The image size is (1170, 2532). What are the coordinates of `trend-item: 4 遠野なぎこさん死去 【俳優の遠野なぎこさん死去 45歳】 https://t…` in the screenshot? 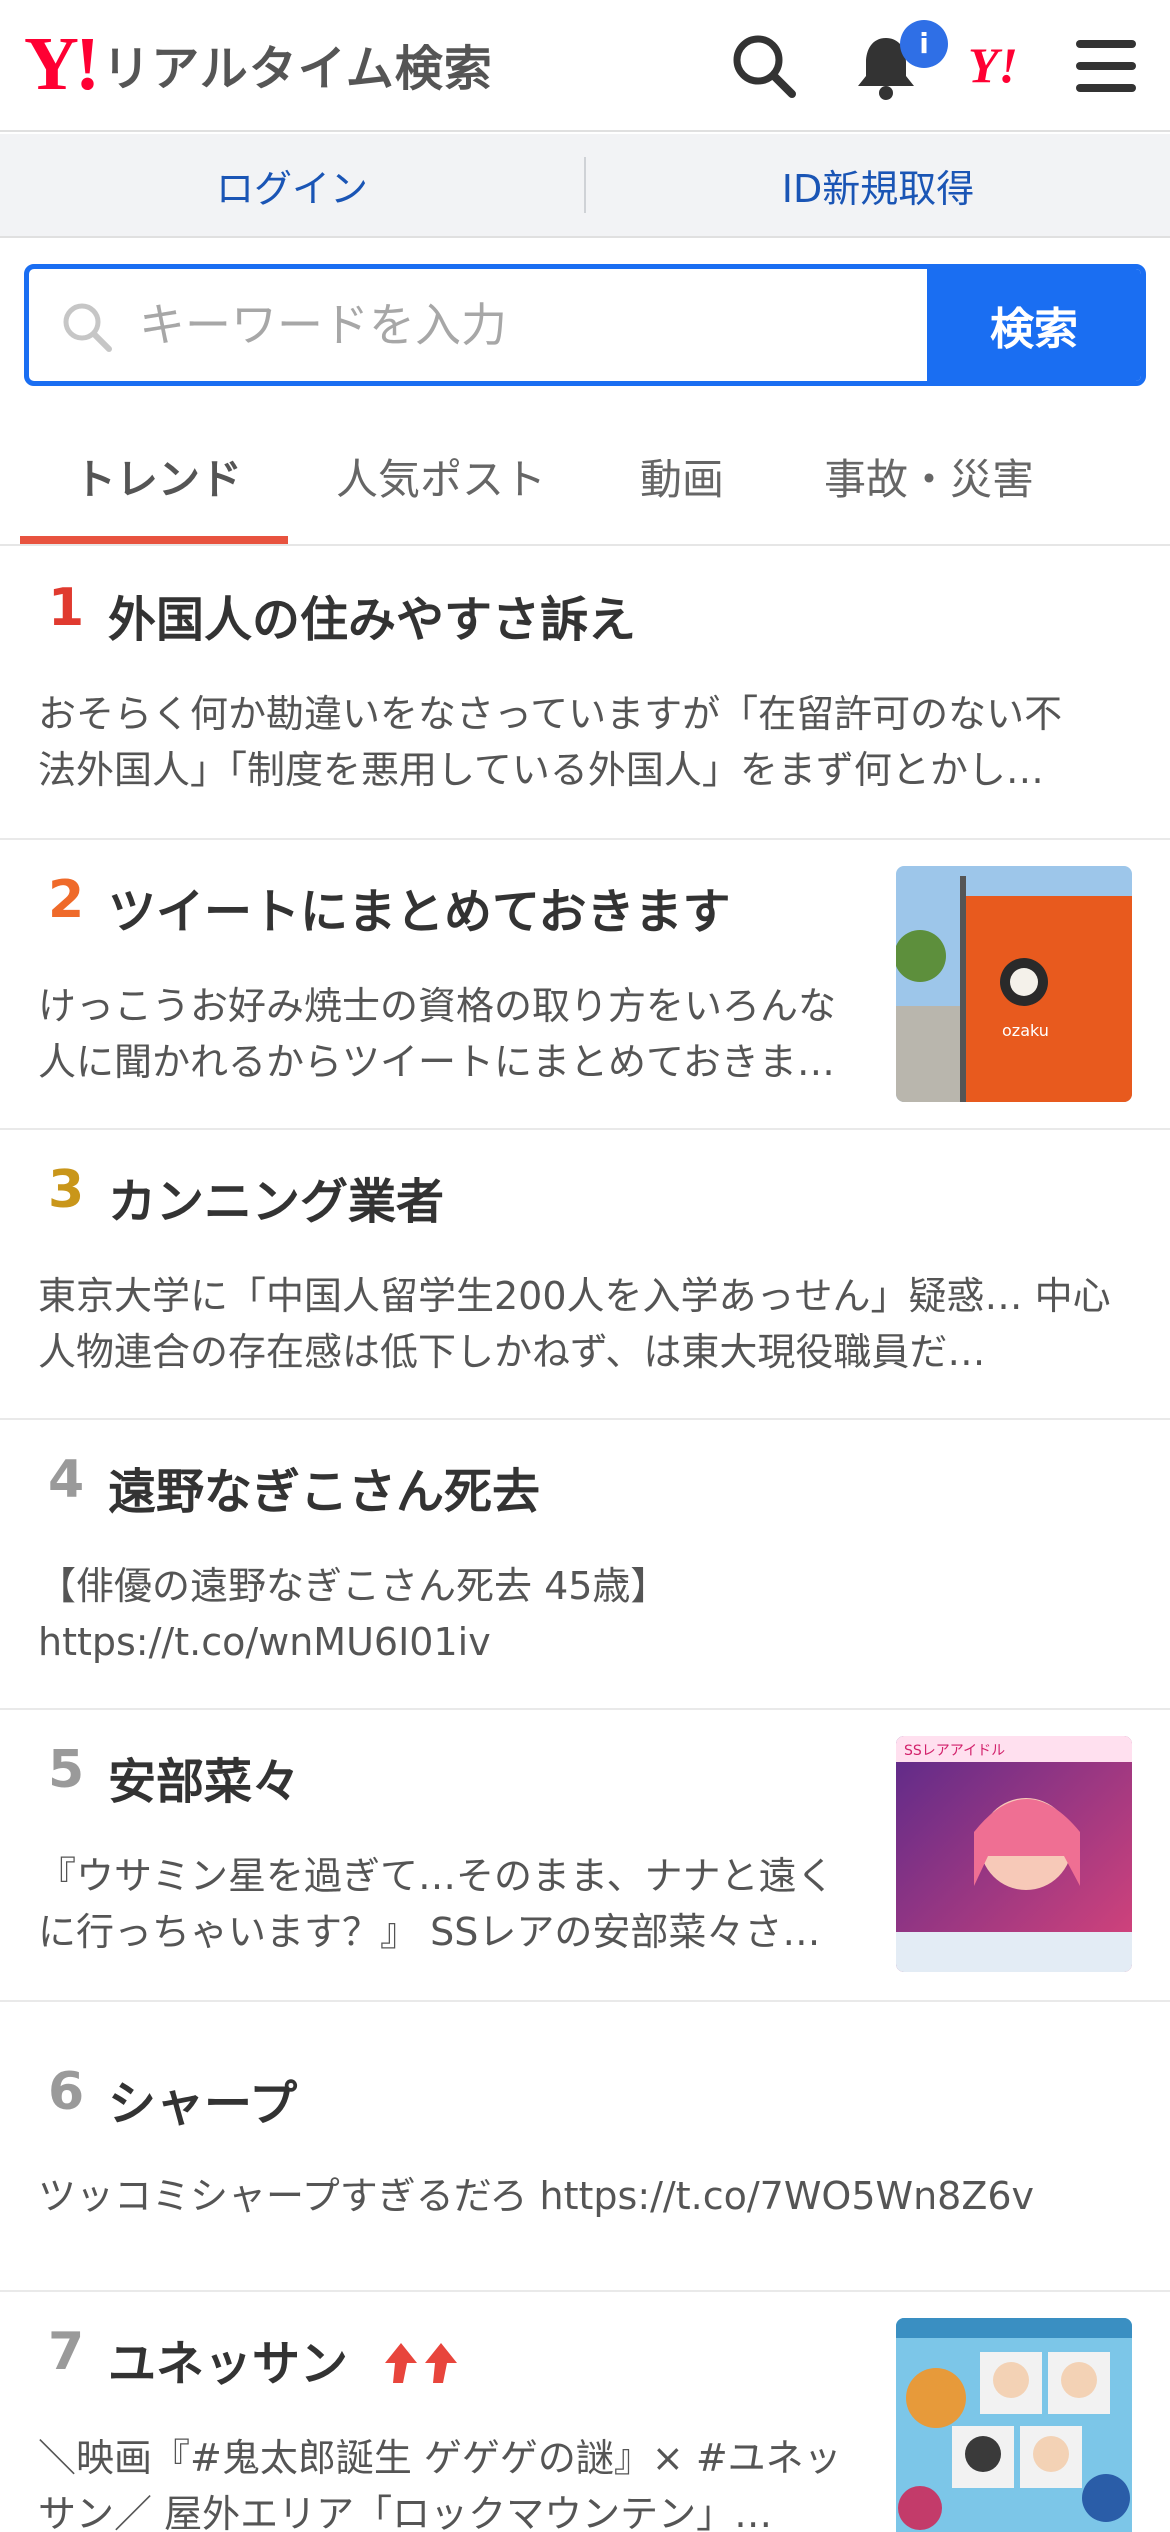 It's located at (585, 1565).